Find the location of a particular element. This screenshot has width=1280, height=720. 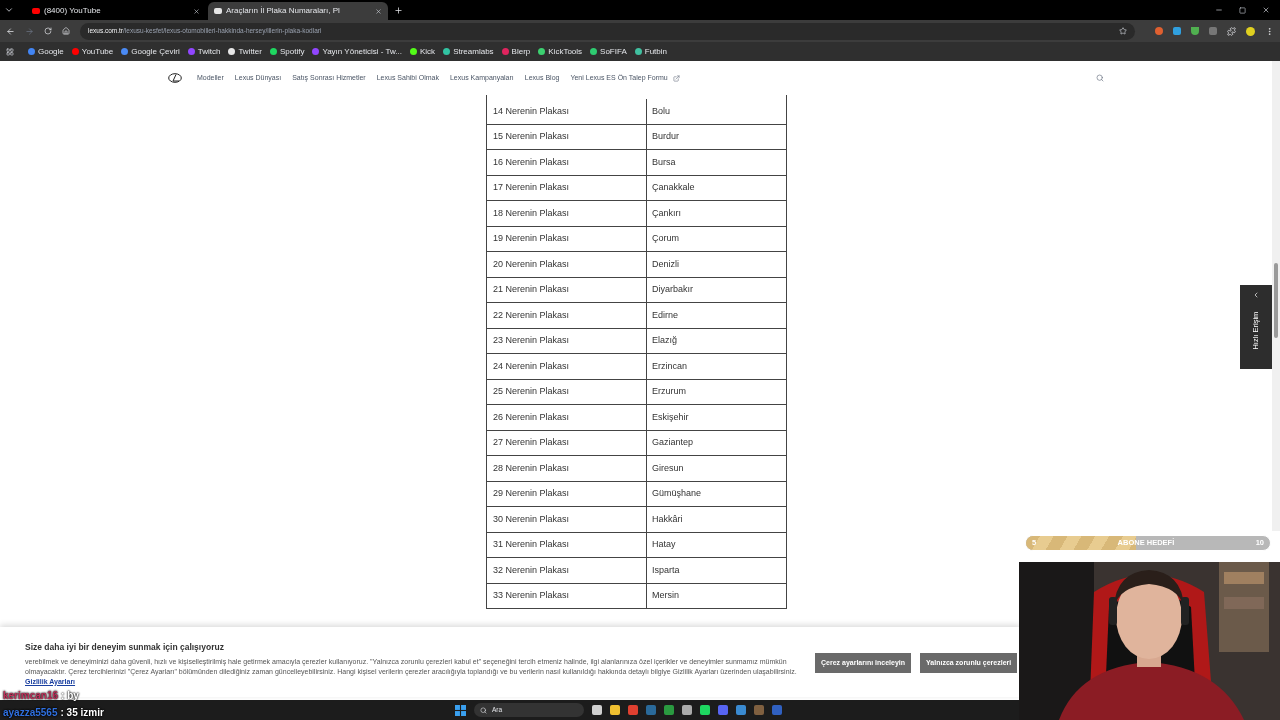

reload-icon is located at coordinates (48, 31).